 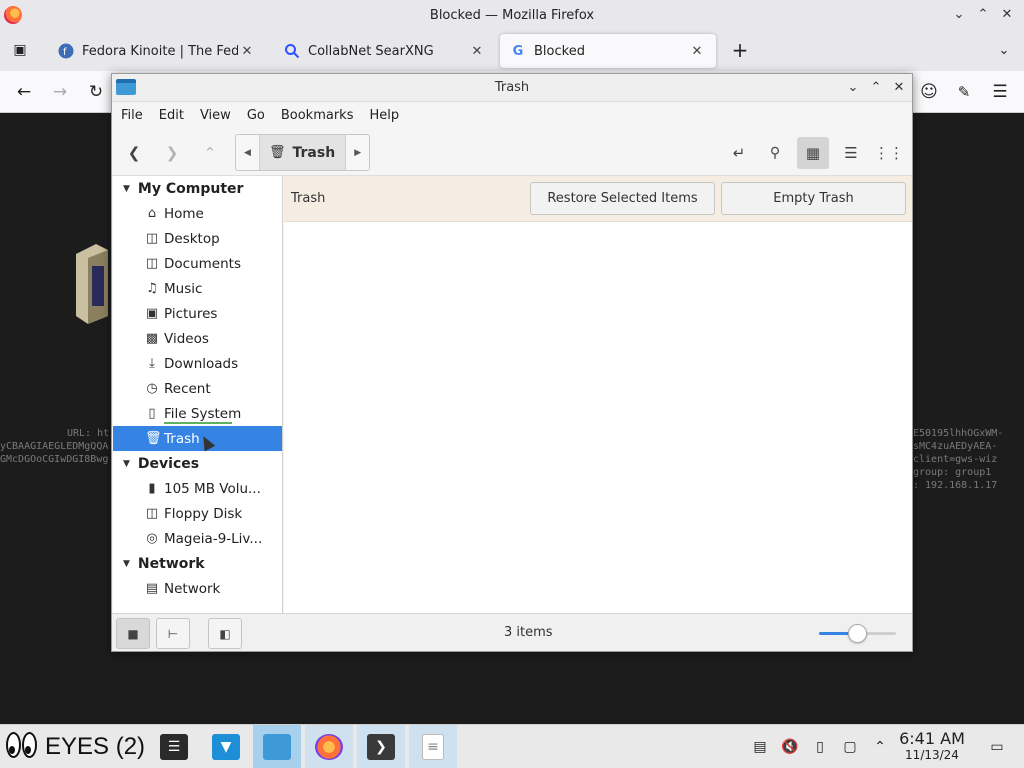 What do you see at coordinates (929, 92) in the screenshot?
I see `account-icon: ☺` at bounding box center [929, 92].